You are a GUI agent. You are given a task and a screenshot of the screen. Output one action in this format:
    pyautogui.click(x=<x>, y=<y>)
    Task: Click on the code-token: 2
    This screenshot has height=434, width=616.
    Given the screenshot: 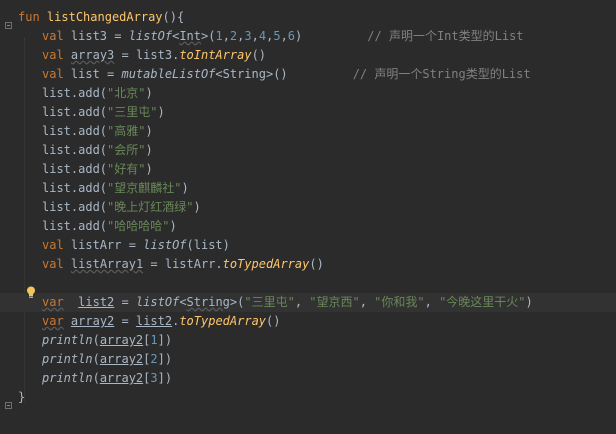 What is the action you would take?
    pyautogui.click(x=154, y=359)
    